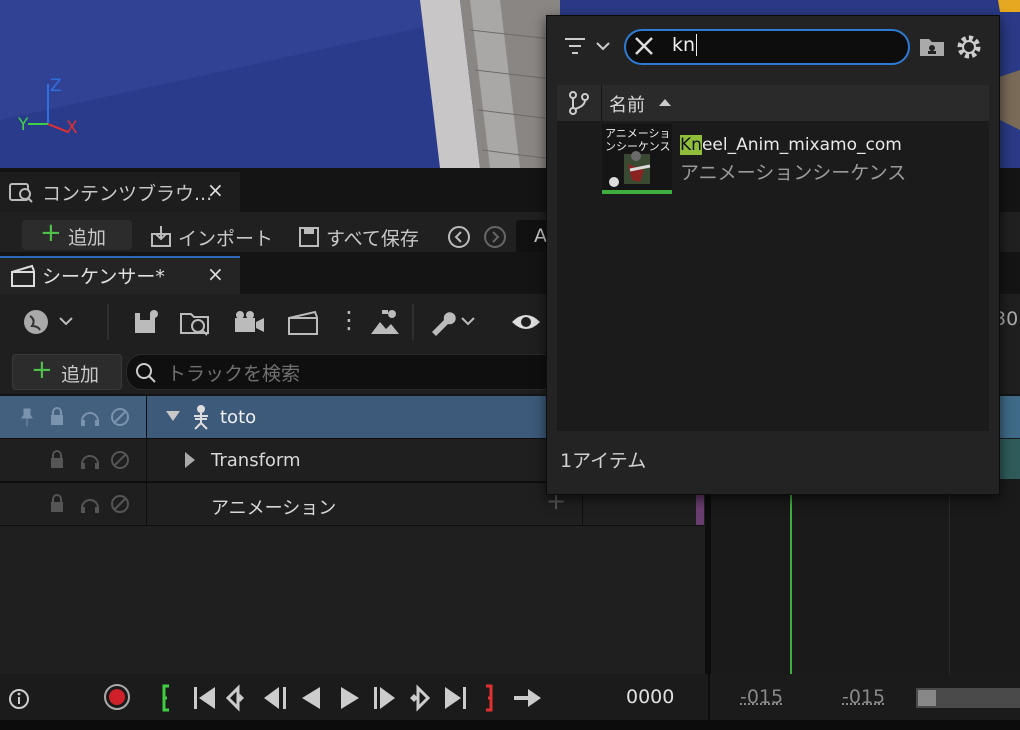  I want to click on prev-key-icon, so click(234, 698).